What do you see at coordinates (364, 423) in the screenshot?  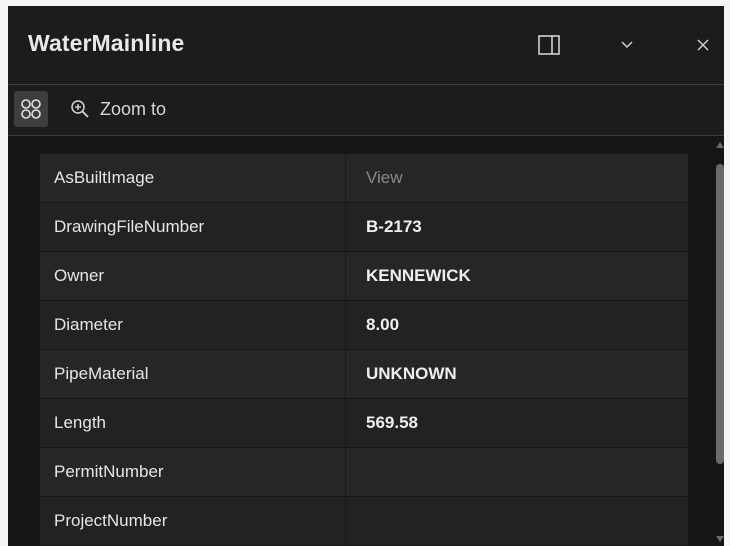 I see `table-row: Length 569.58` at bounding box center [364, 423].